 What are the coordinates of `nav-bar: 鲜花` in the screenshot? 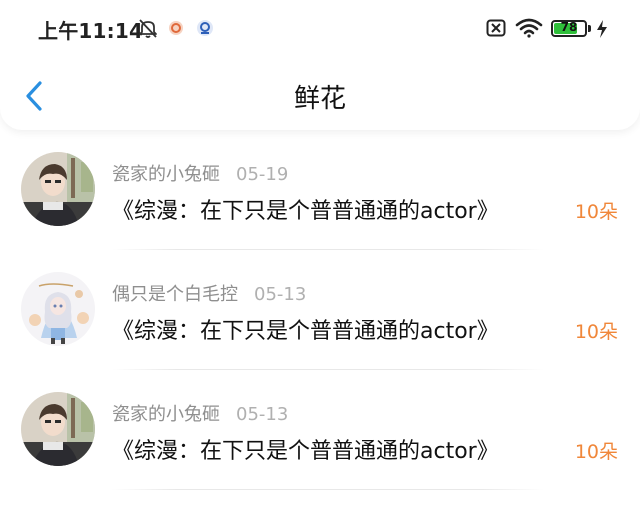 It's located at (320, 95).